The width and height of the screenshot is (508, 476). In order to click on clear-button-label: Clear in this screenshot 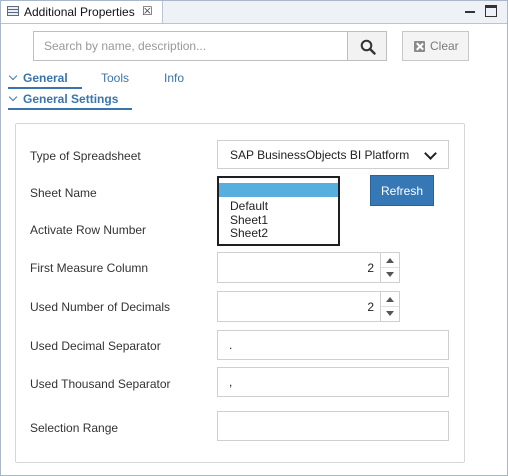, I will do `click(444, 46)`.